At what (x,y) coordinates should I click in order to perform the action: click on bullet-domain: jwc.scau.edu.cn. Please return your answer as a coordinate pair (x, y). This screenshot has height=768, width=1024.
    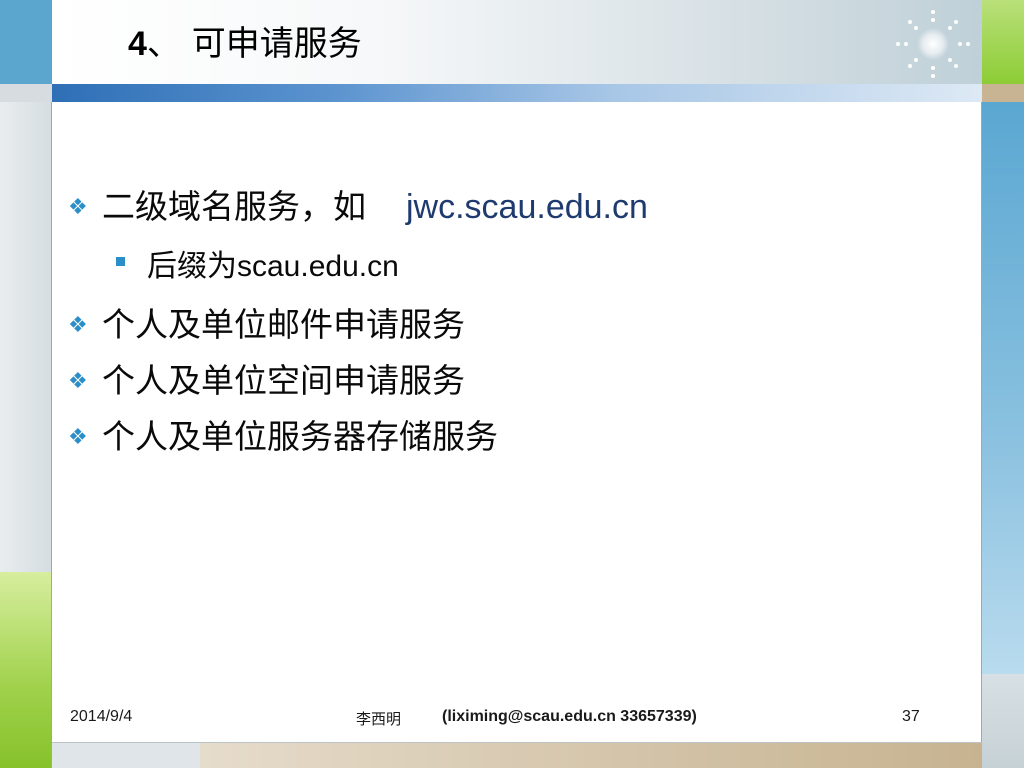
    Looking at the image, I should click on (527, 207).